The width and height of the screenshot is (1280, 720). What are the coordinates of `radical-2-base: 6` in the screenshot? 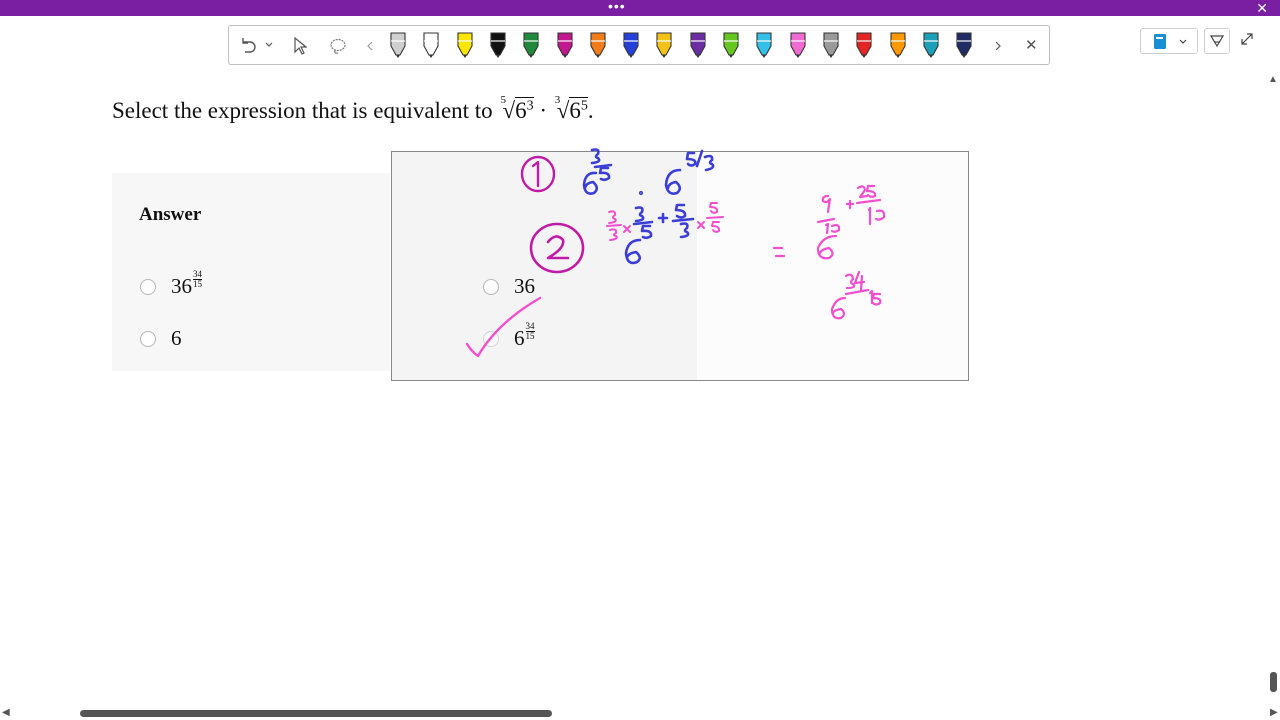 It's located at (575, 110).